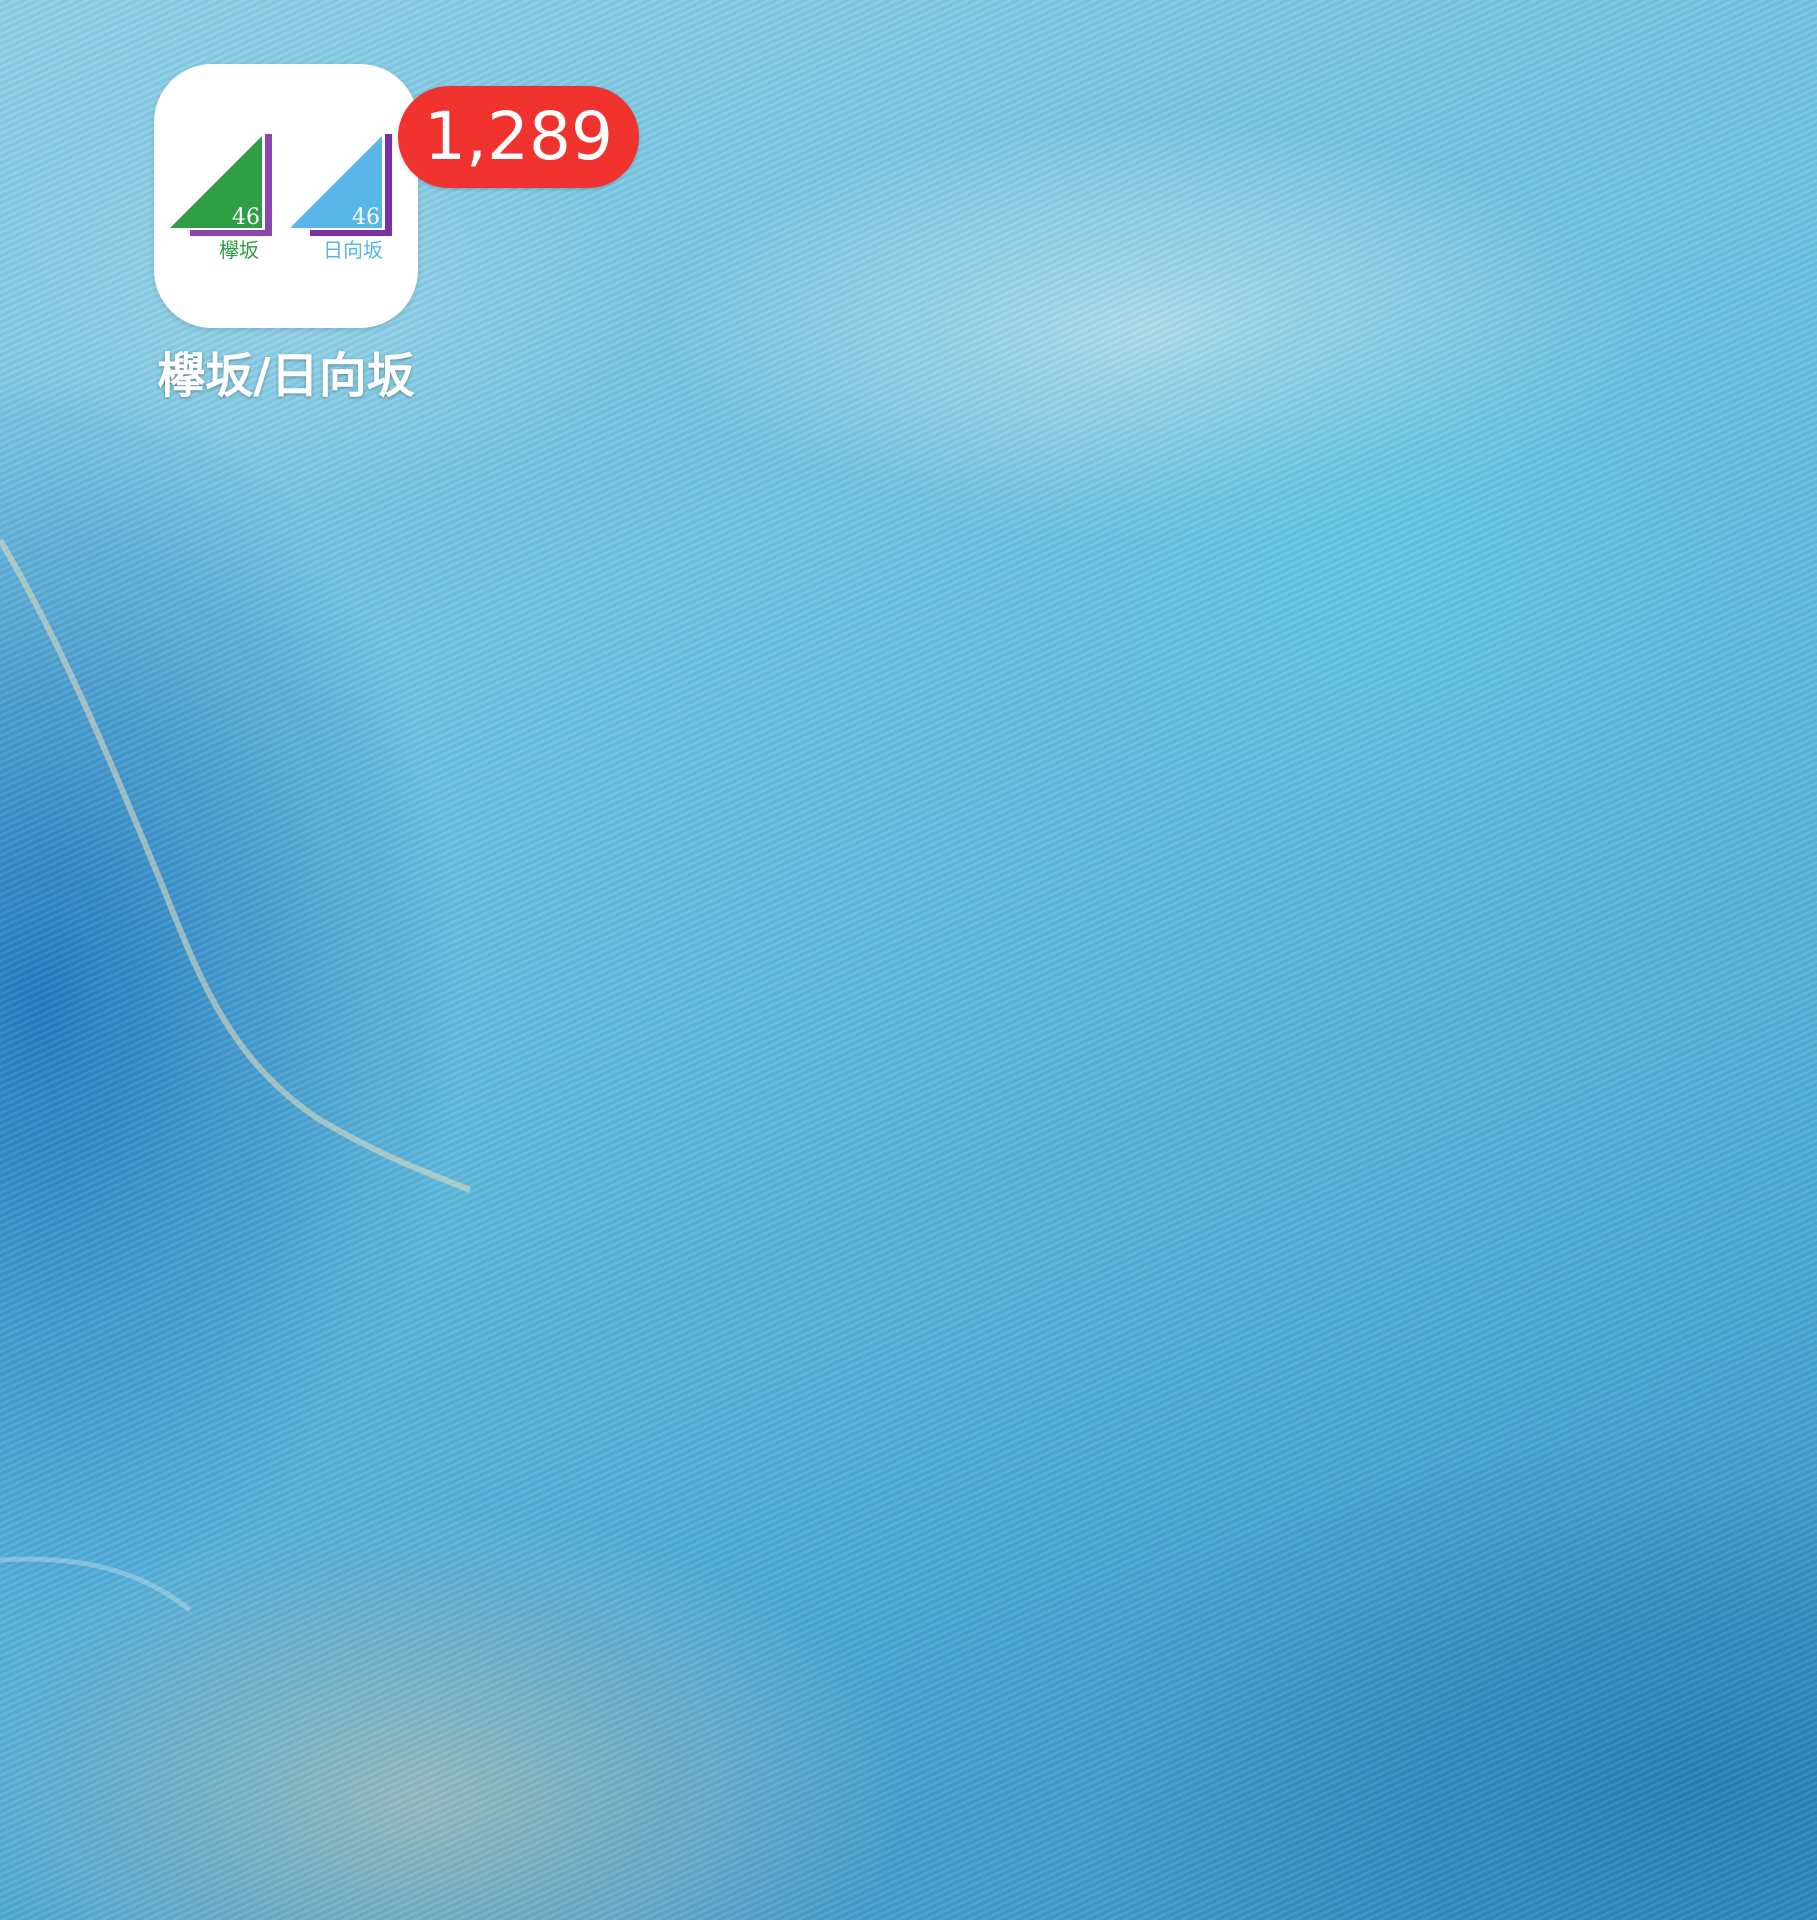 The image size is (1817, 1920). I want to click on keyakizaka-hinatazaka-app-icon: 46 欅坂 46 日向坂, so click(286, 196).